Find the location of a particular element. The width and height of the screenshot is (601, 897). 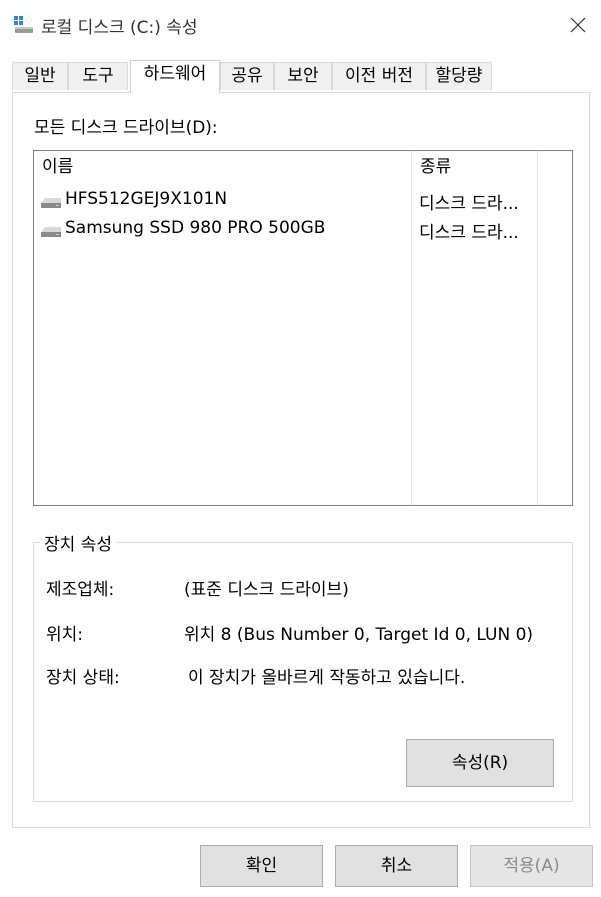

manufacturer-value: (표준 디스크 드라이브) is located at coordinates (266, 590).